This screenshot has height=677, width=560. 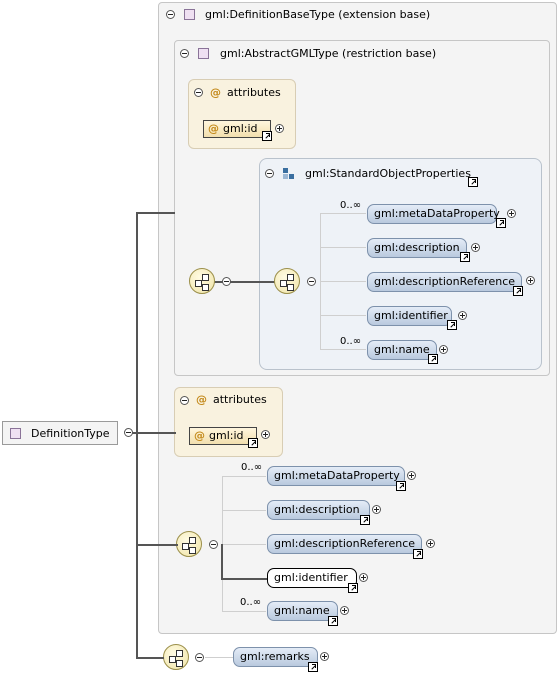 I want to click on root-element-definitiontype: DefinitionType, so click(x=60, y=433).